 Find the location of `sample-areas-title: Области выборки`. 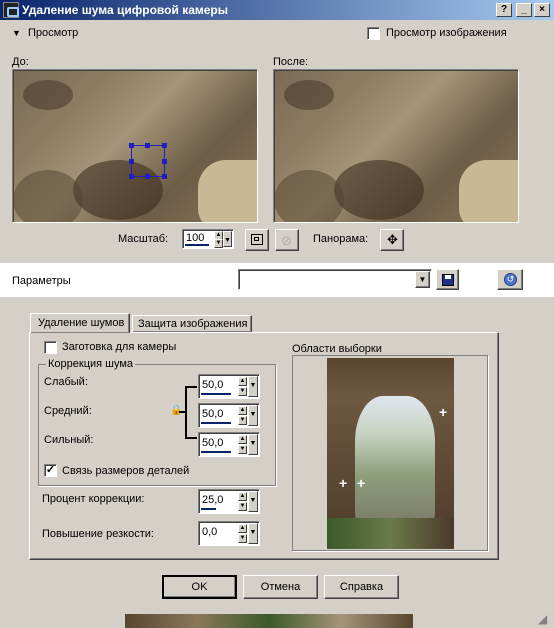

sample-areas-title: Области выборки is located at coordinates (337, 349).